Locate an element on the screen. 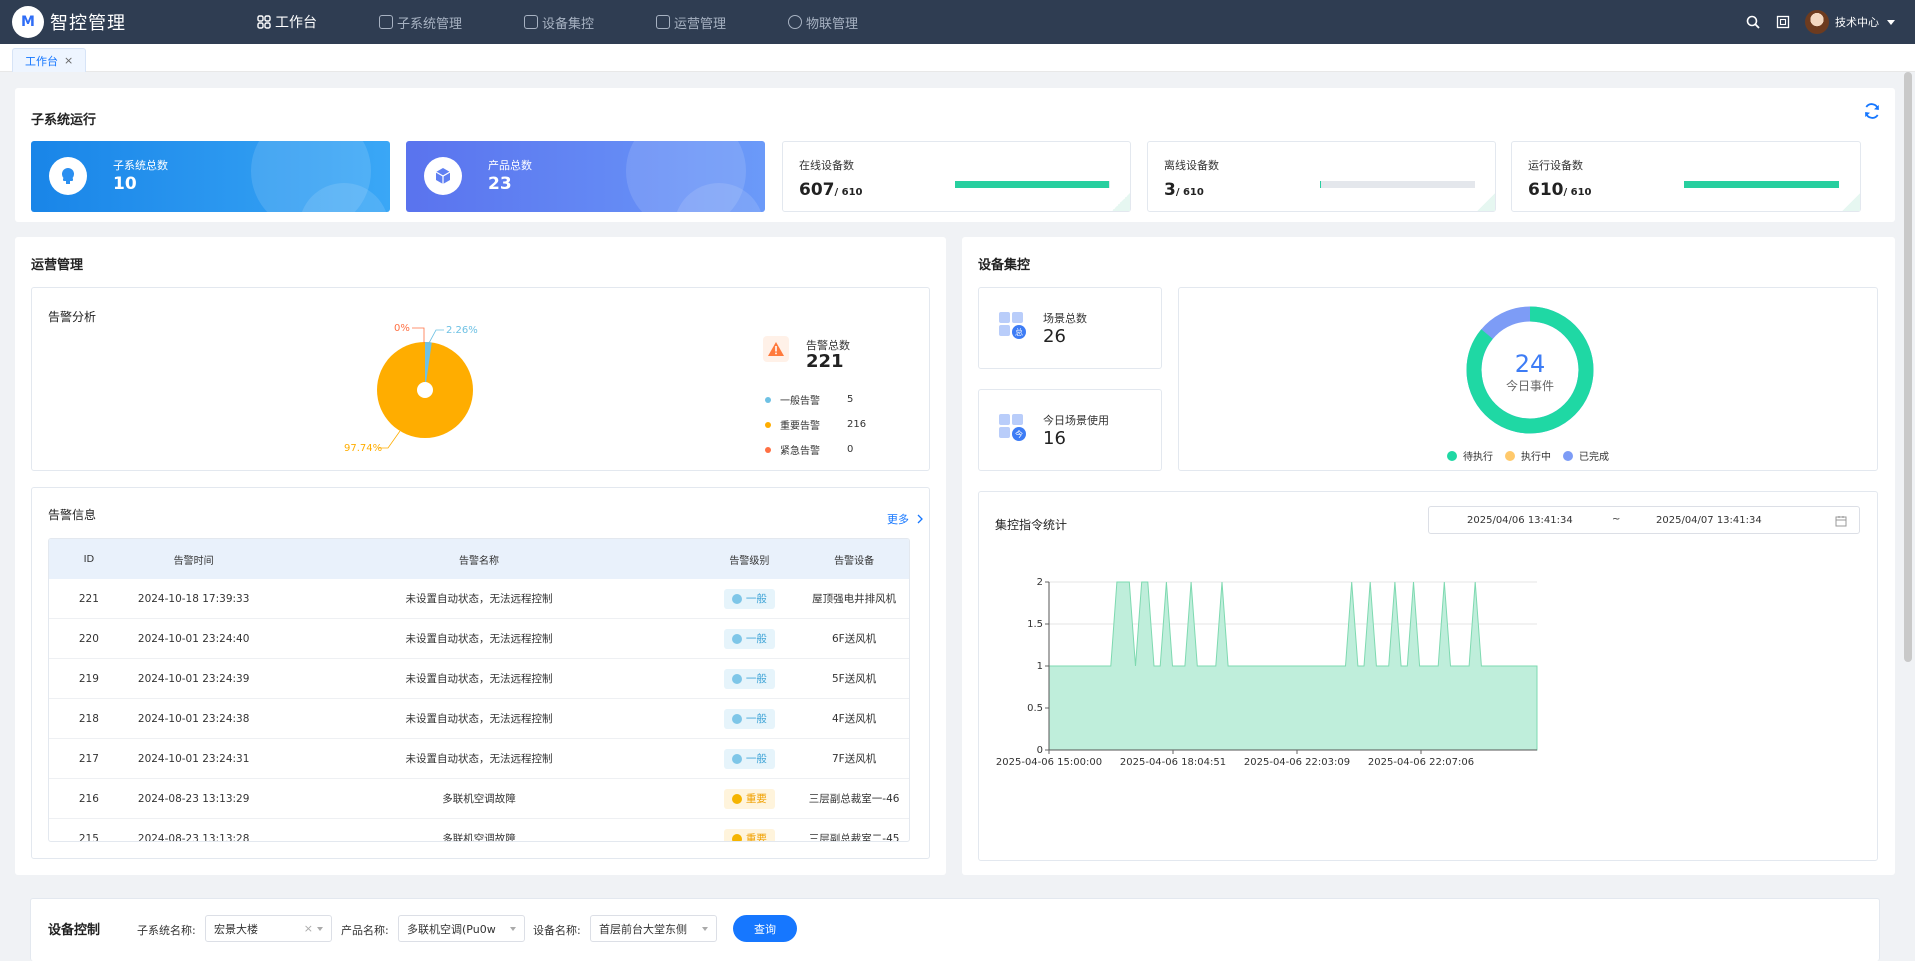  top-right-tools: 技术中心 is located at coordinates (1820, 22).